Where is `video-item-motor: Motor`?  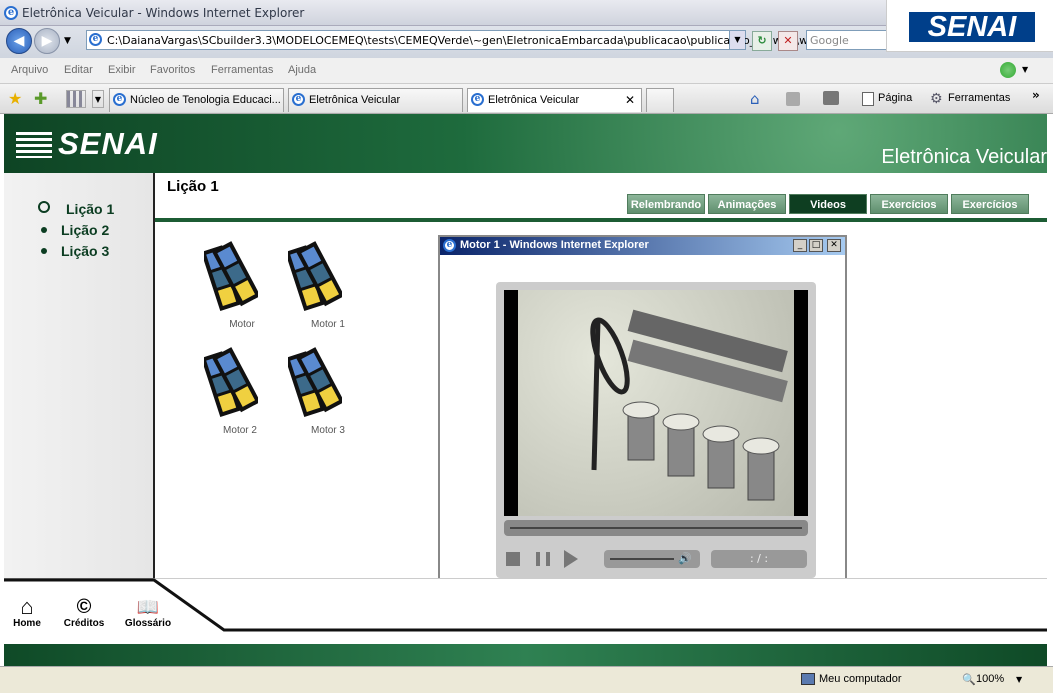 video-item-motor: Motor is located at coordinates (241, 285).